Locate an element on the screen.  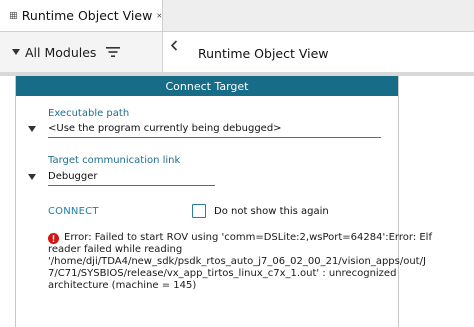
grid-icon is located at coordinates (13, 15).